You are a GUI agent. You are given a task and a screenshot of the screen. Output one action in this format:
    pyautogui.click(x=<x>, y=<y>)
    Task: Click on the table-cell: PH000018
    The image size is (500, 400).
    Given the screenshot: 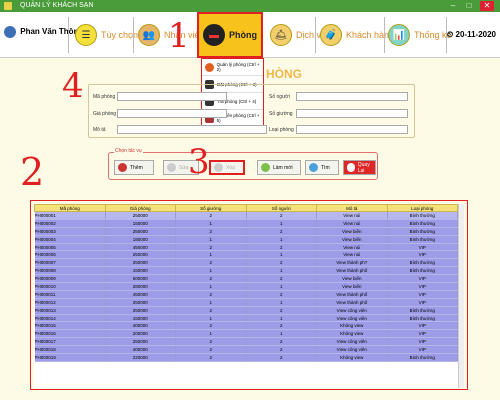 What is the action you would take?
    pyautogui.click(x=70, y=350)
    